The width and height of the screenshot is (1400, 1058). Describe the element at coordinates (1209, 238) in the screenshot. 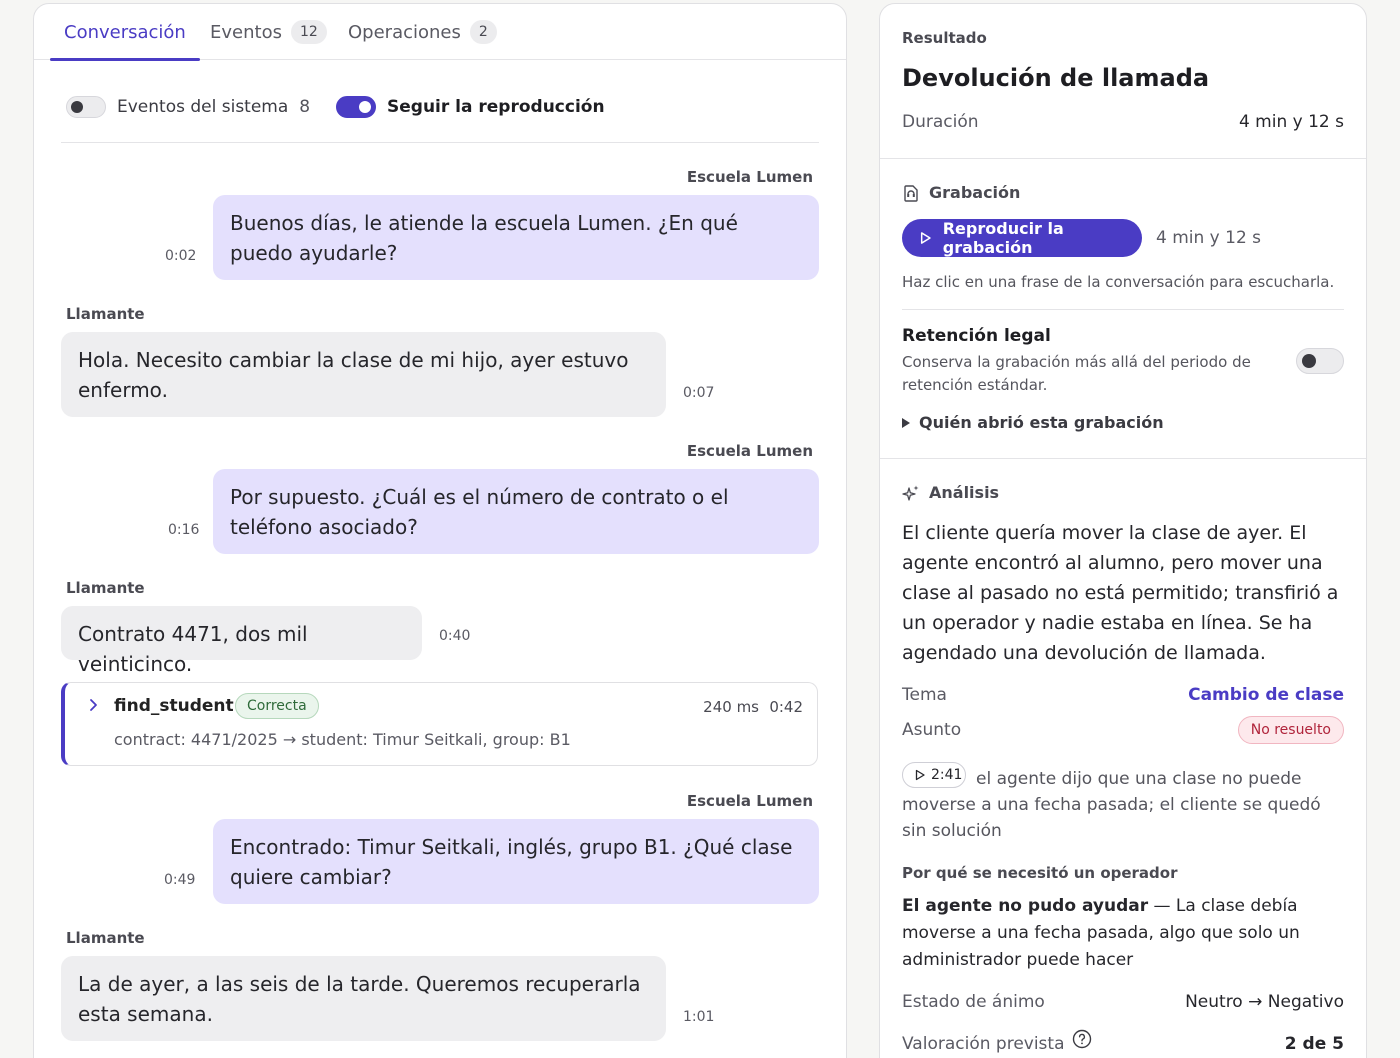

I see `recording-length: 4 min y 12 s` at that location.